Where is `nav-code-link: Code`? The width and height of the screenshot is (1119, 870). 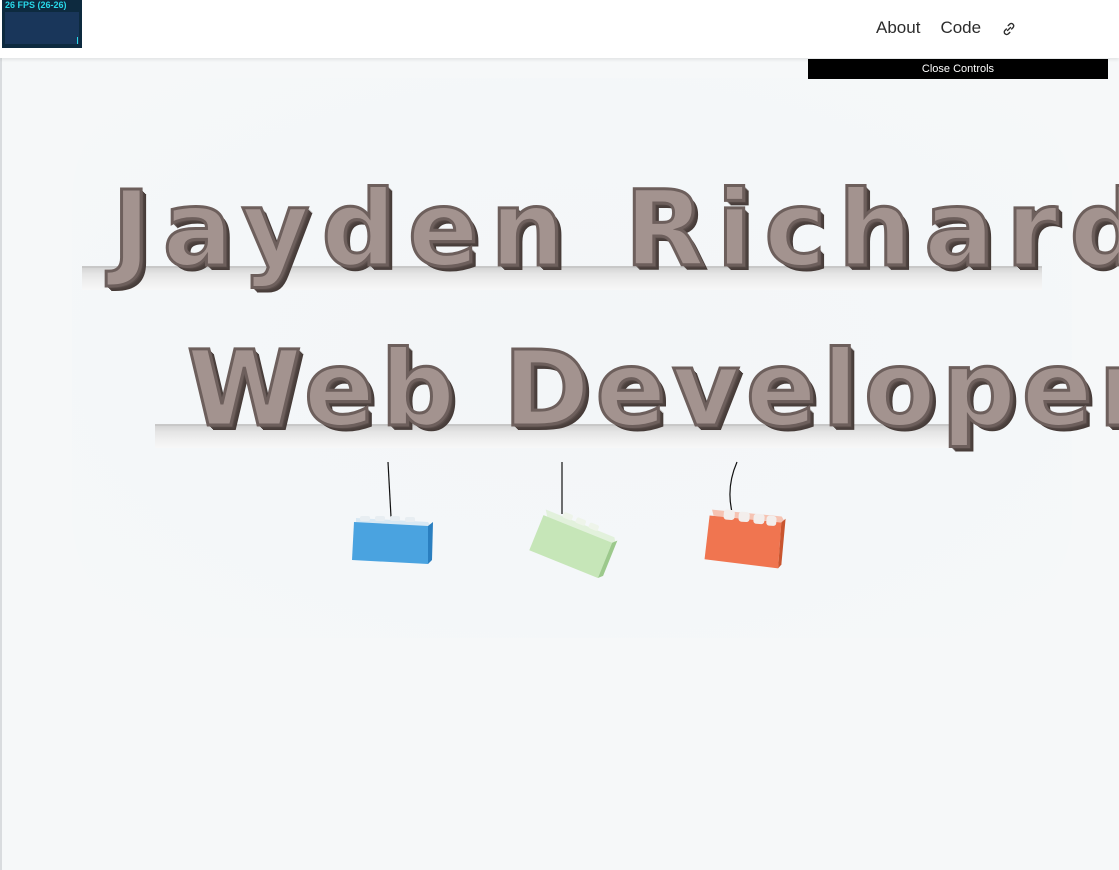 nav-code-link: Code is located at coordinates (960, 28).